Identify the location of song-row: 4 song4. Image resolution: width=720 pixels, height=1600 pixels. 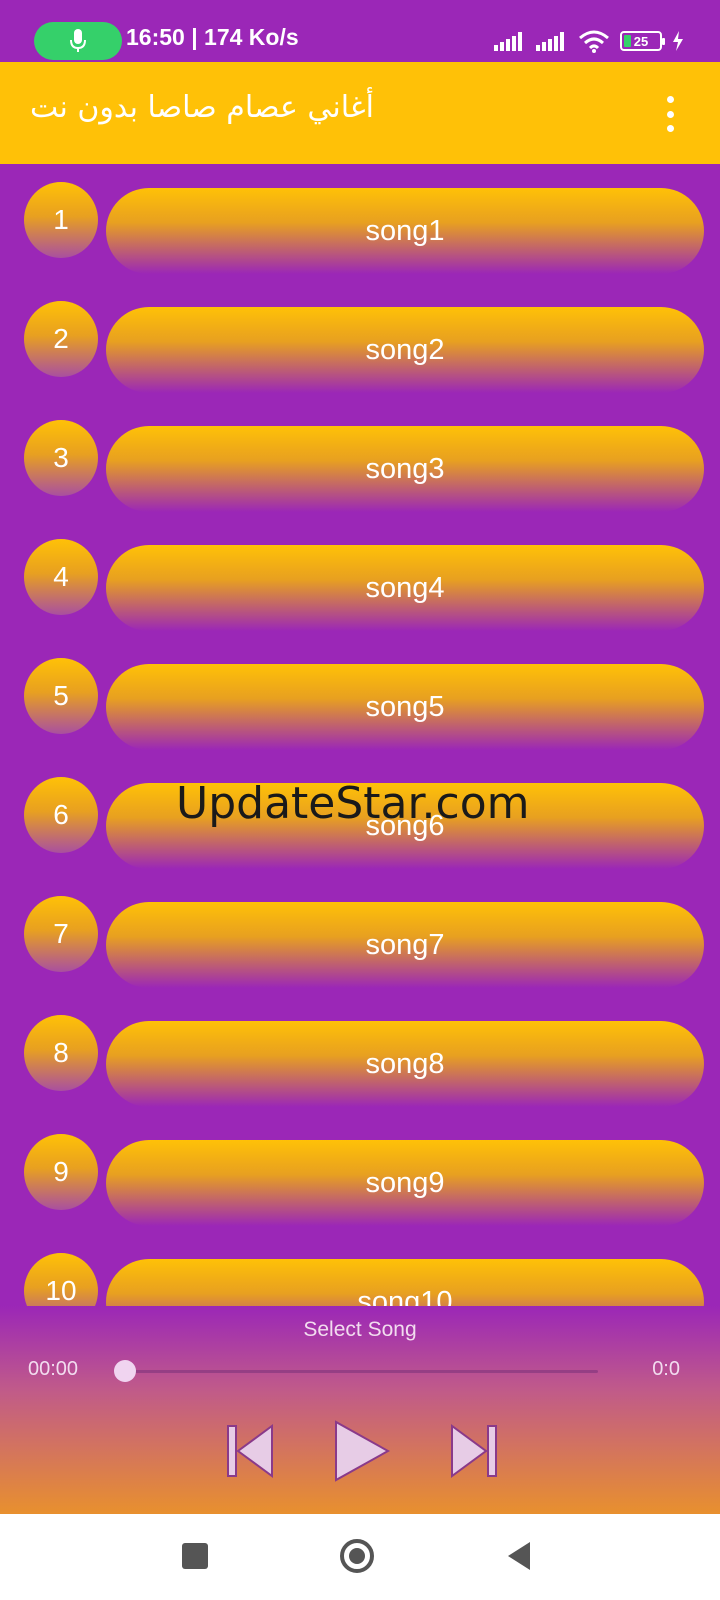
(360, 581).